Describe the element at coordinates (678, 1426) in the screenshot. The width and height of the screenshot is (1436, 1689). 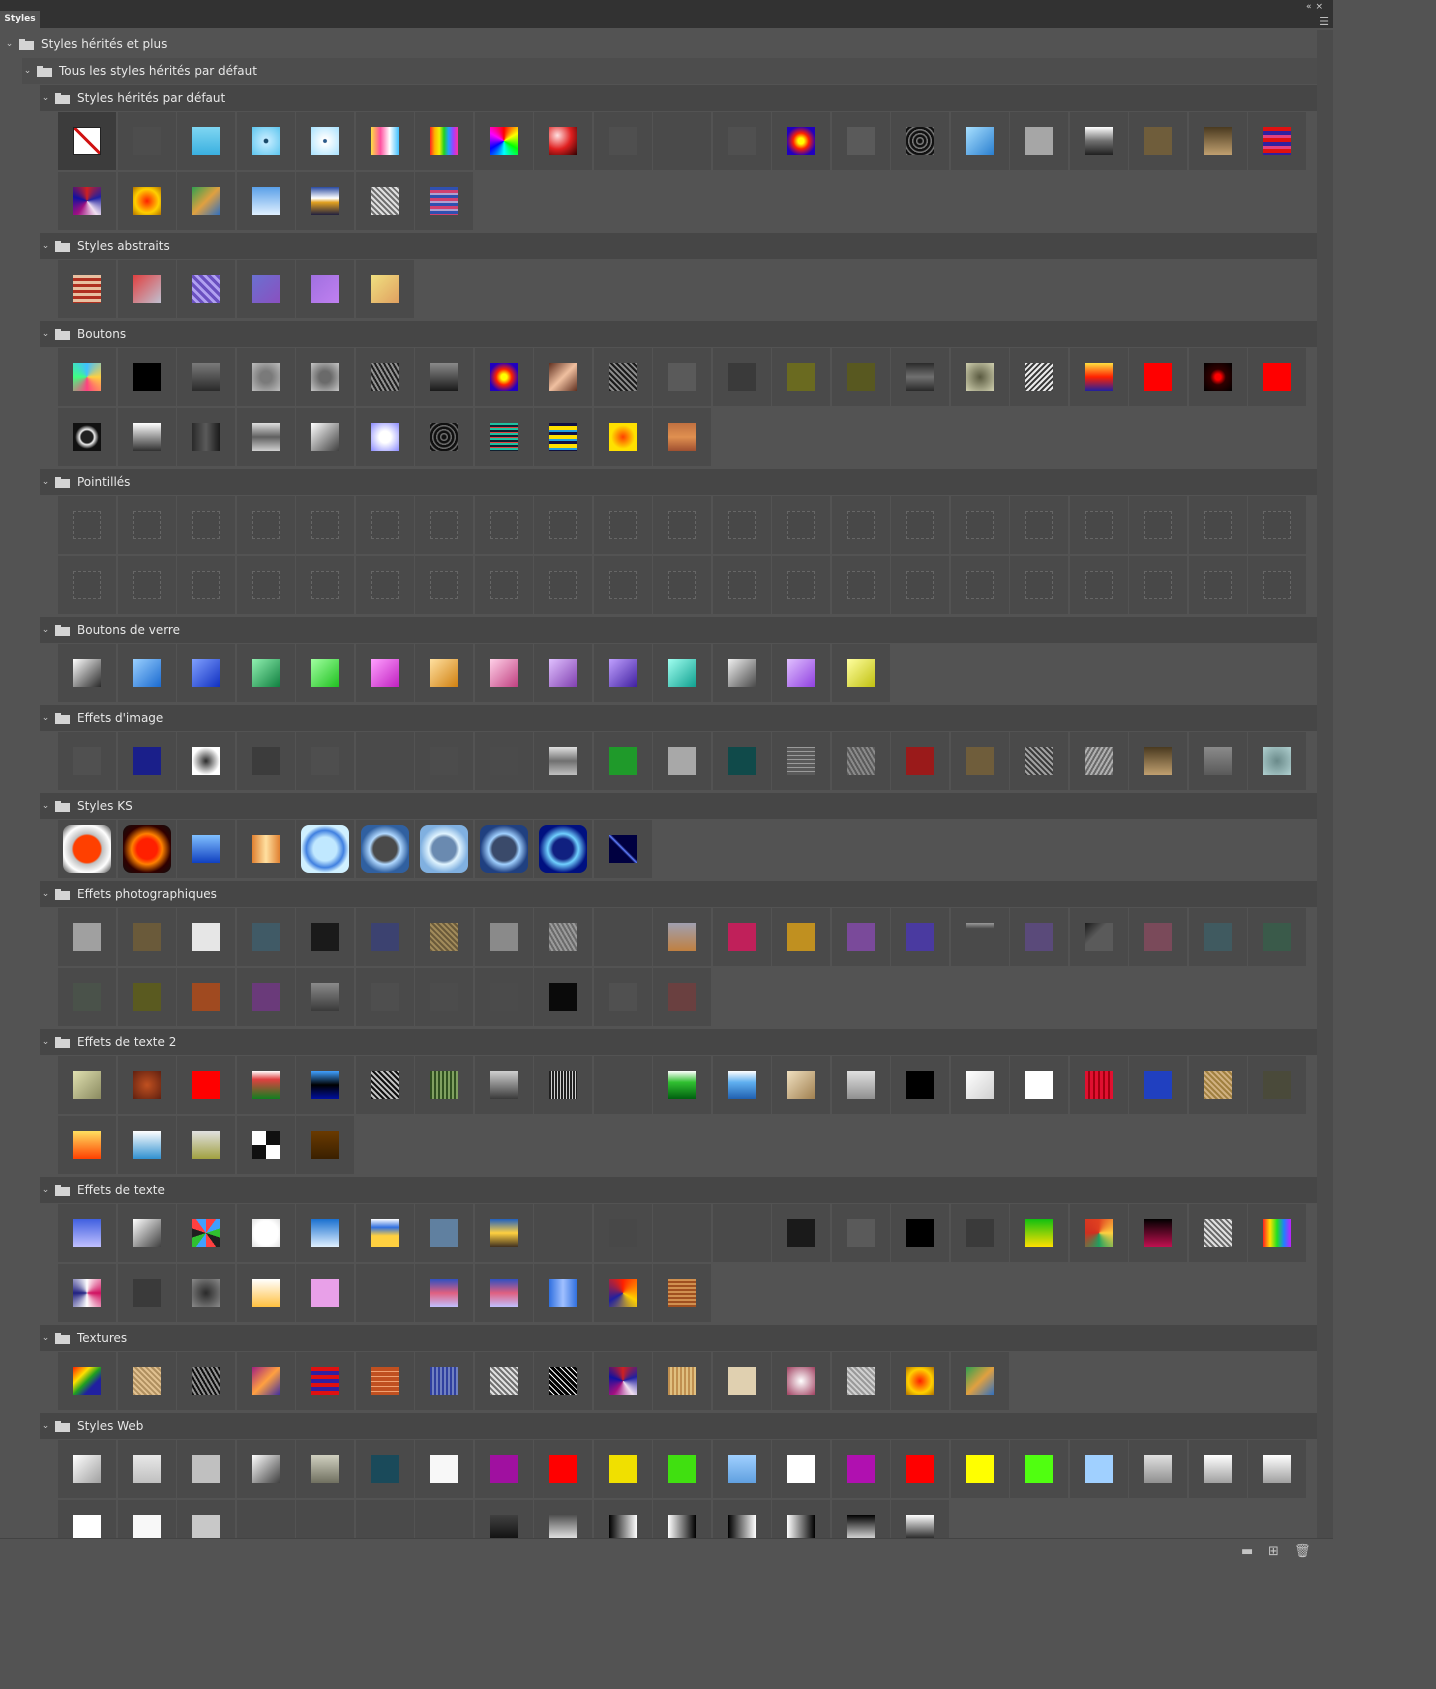
I see `section-header: ⌄ Styles Web` at that location.